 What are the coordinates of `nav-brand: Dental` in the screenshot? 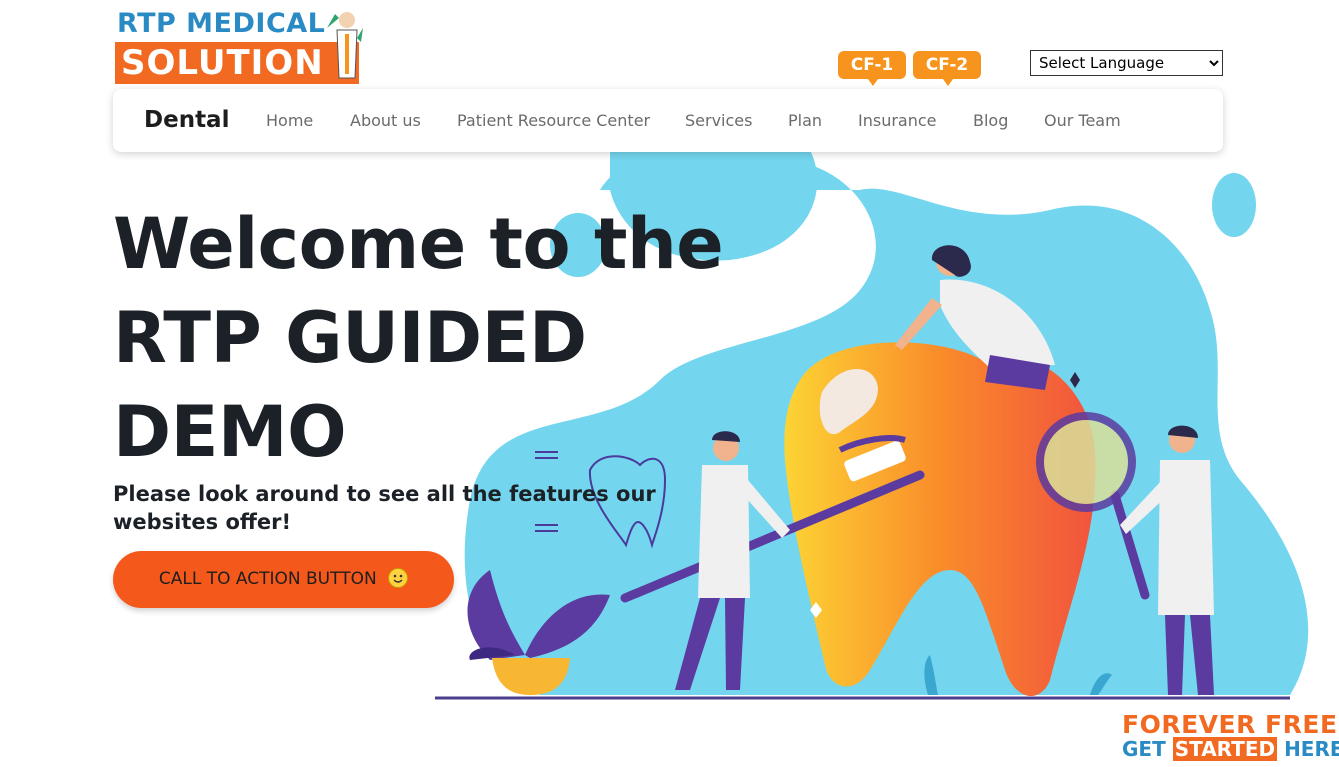 It's located at (186, 120).